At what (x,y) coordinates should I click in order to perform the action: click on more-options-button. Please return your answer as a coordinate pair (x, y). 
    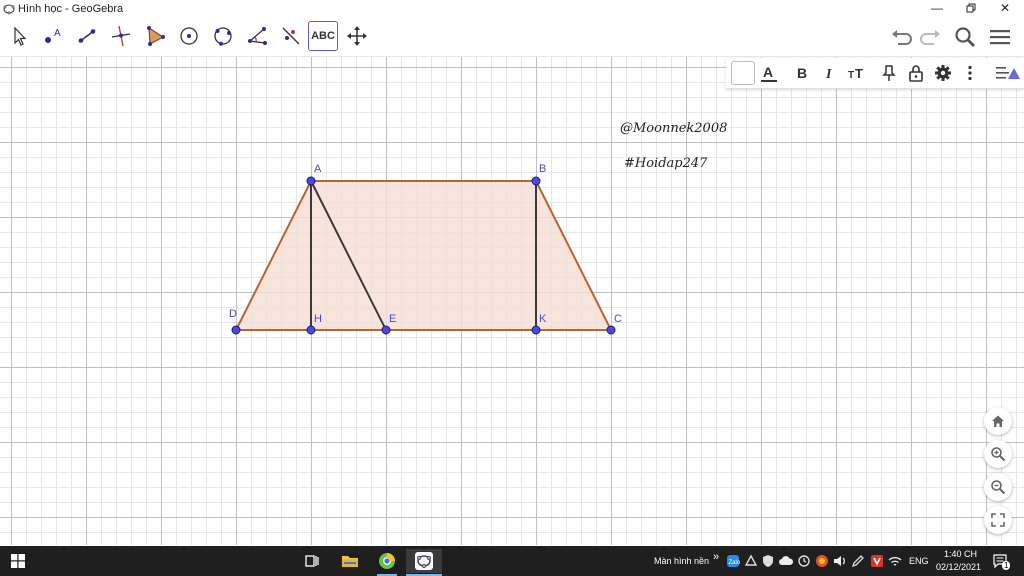
    Looking at the image, I should click on (970, 73).